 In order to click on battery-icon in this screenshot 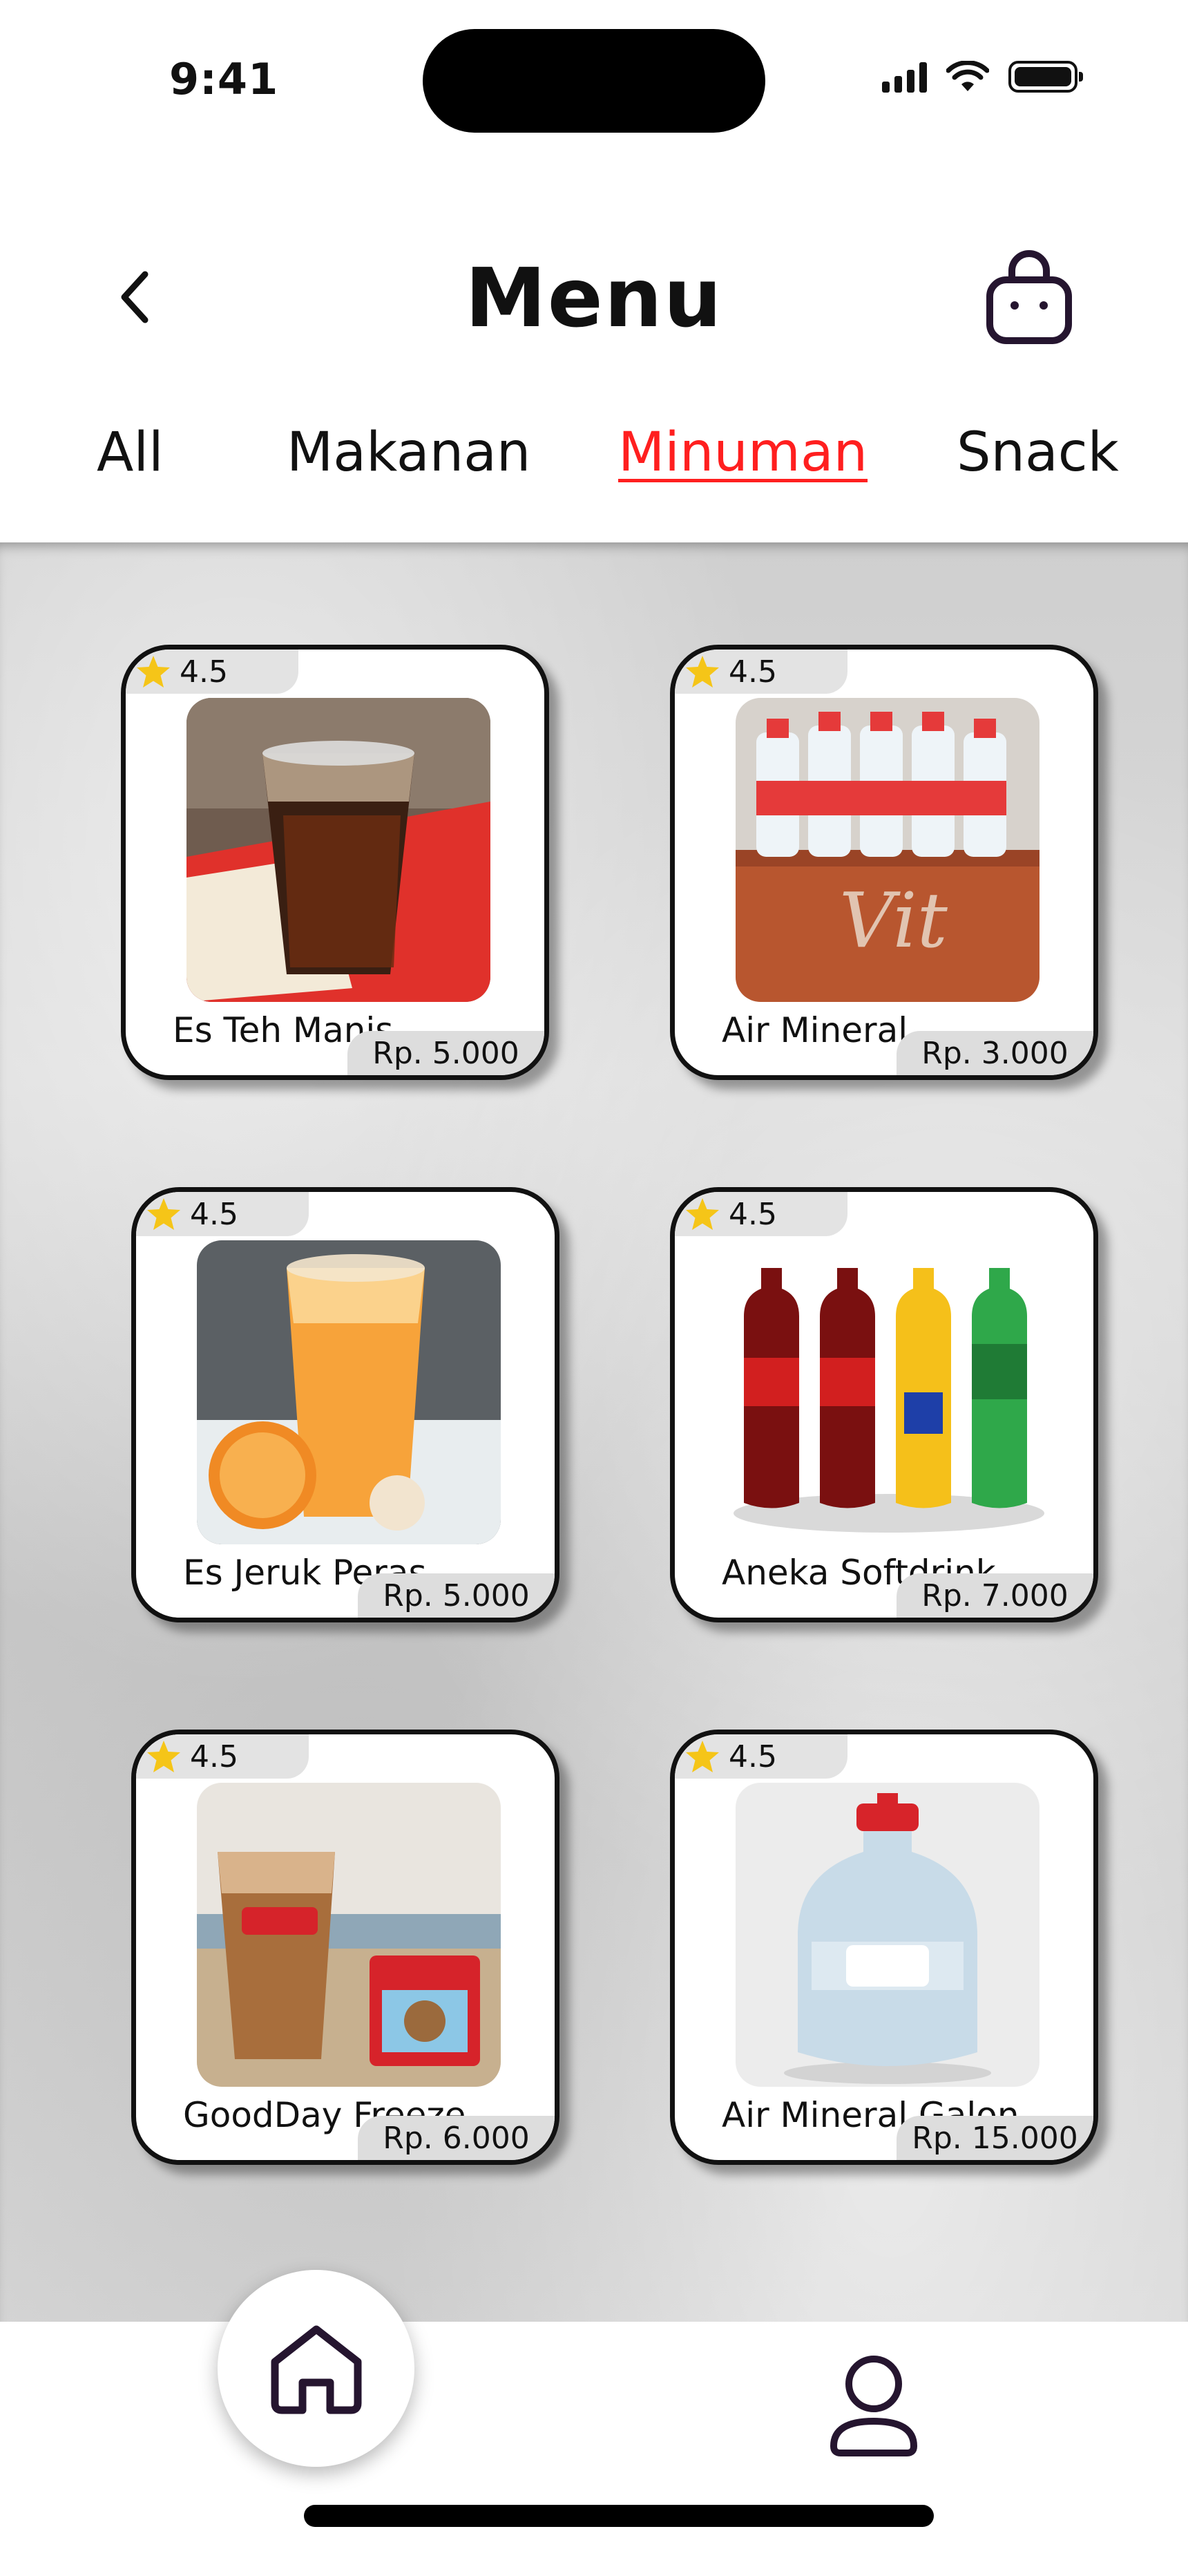, I will do `click(1045, 77)`.